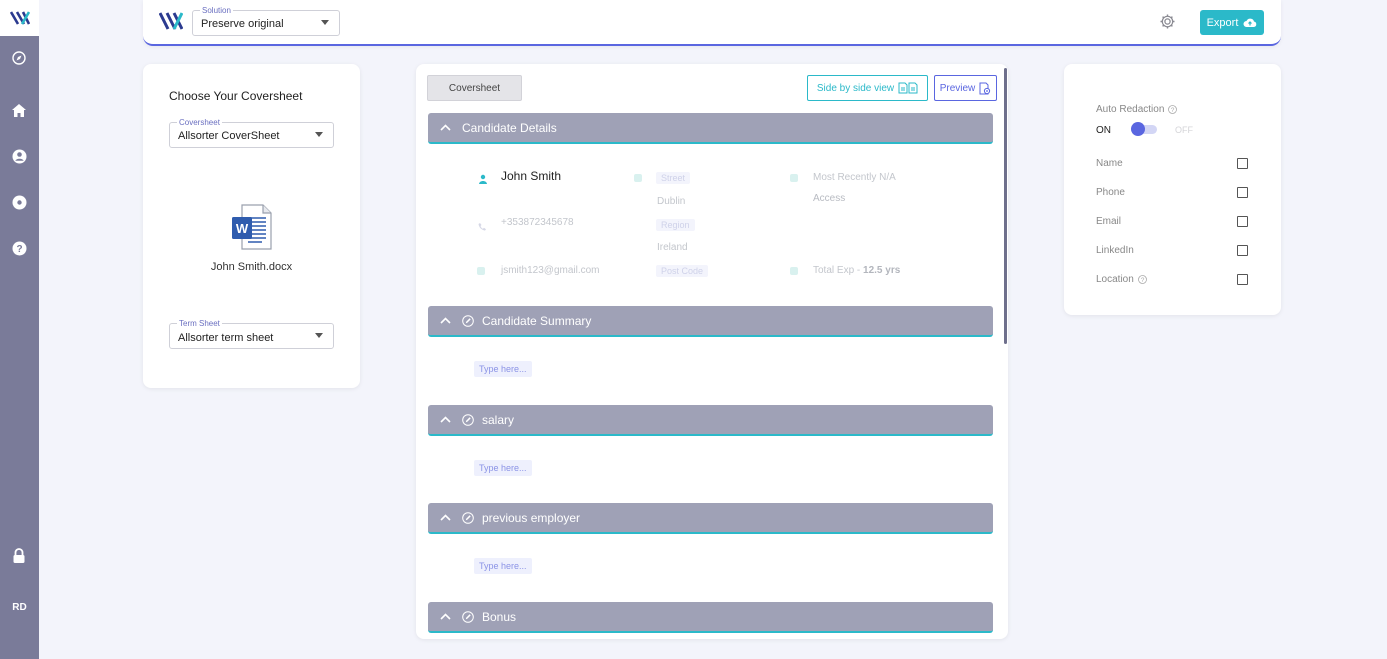 Image resolution: width=1387 pixels, height=659 pixels. What do you see at coordinates (1167, 24) in the screenshot?
I see `gear-icon` at bounding box center [1167, 24].